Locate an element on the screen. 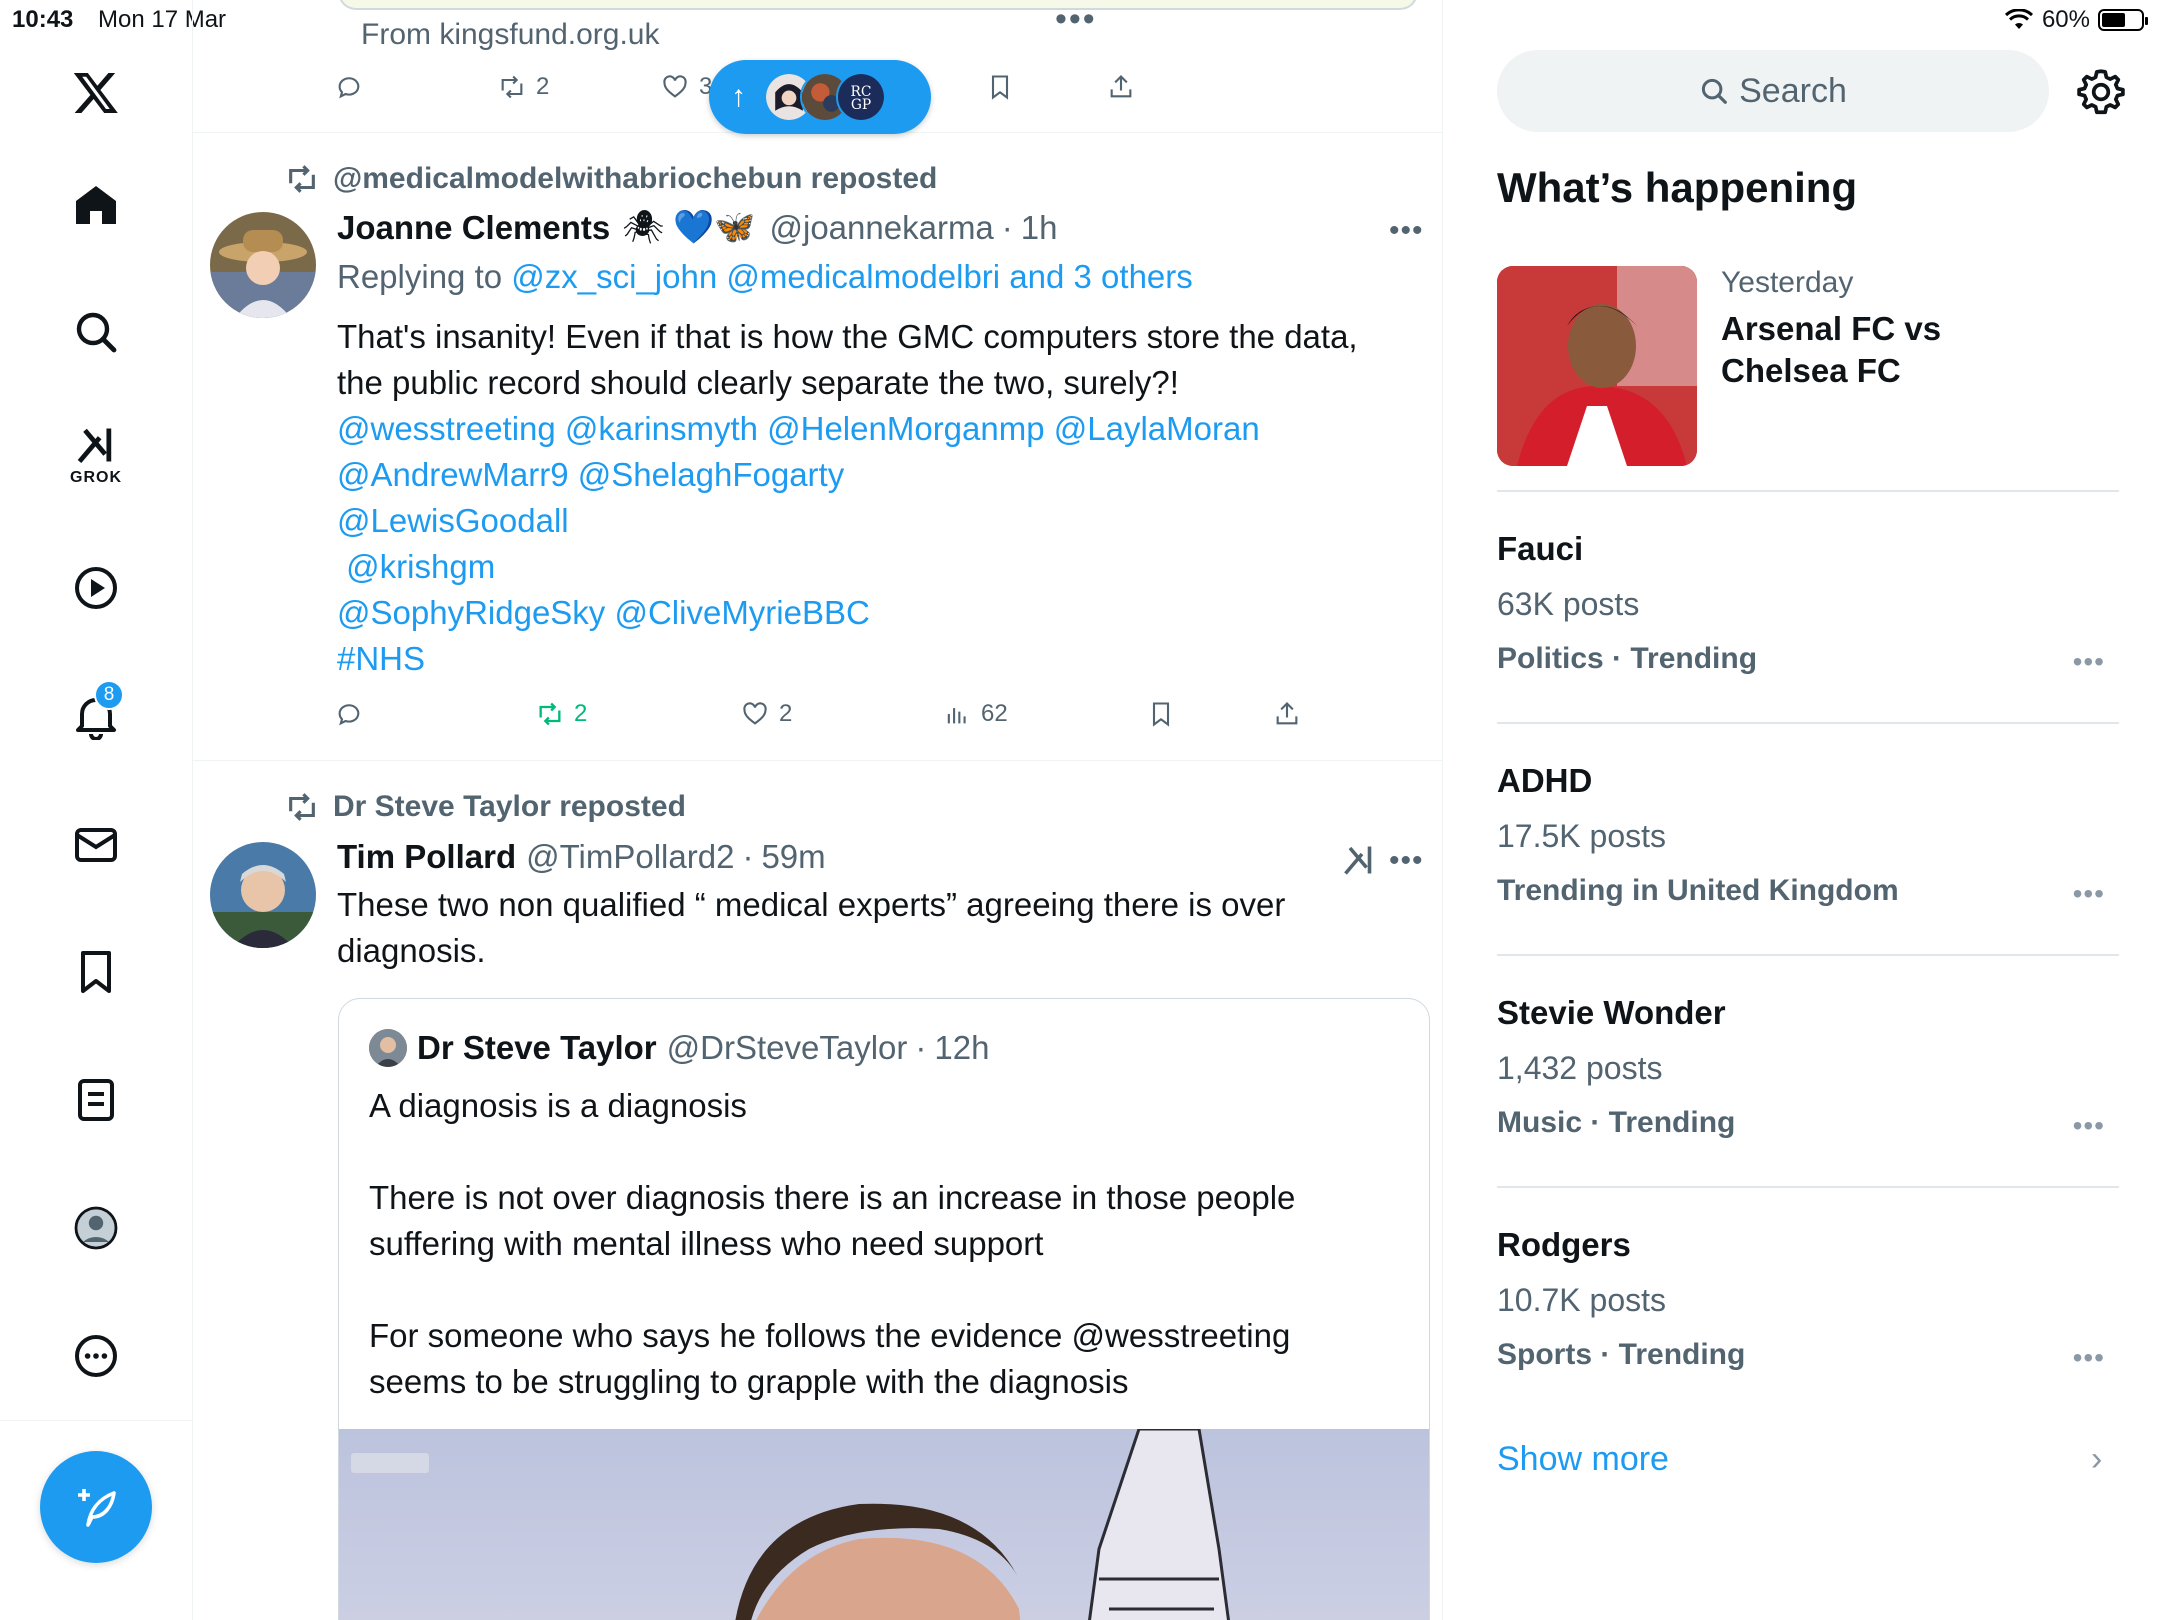 The image size is (2160, 1620). views-button: 62 is located at coordinates (975, 714).